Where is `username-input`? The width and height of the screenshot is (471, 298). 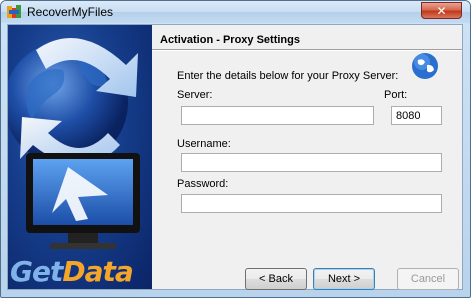
username-input is located at coordinates (311, 162).